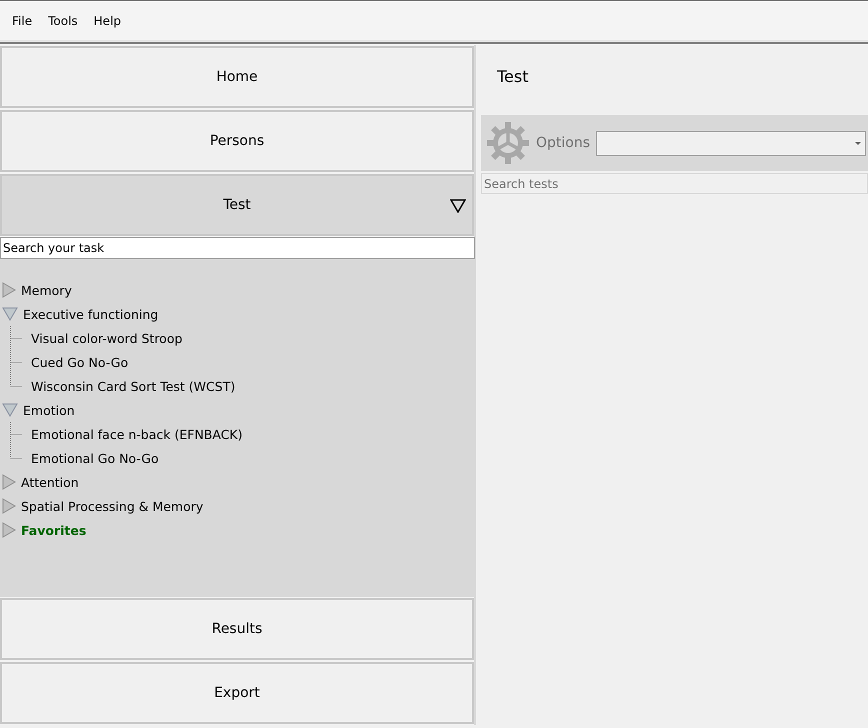  What do you see at coordinates (237, 77) in the screenshot?
I see `nav-button: Home` at bounding box center [237, 77].